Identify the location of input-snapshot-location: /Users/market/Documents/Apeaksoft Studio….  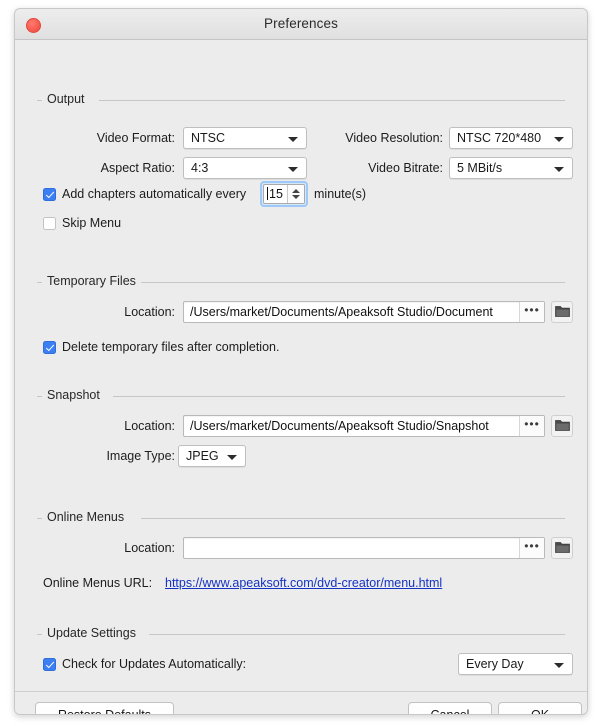
(364, 426).